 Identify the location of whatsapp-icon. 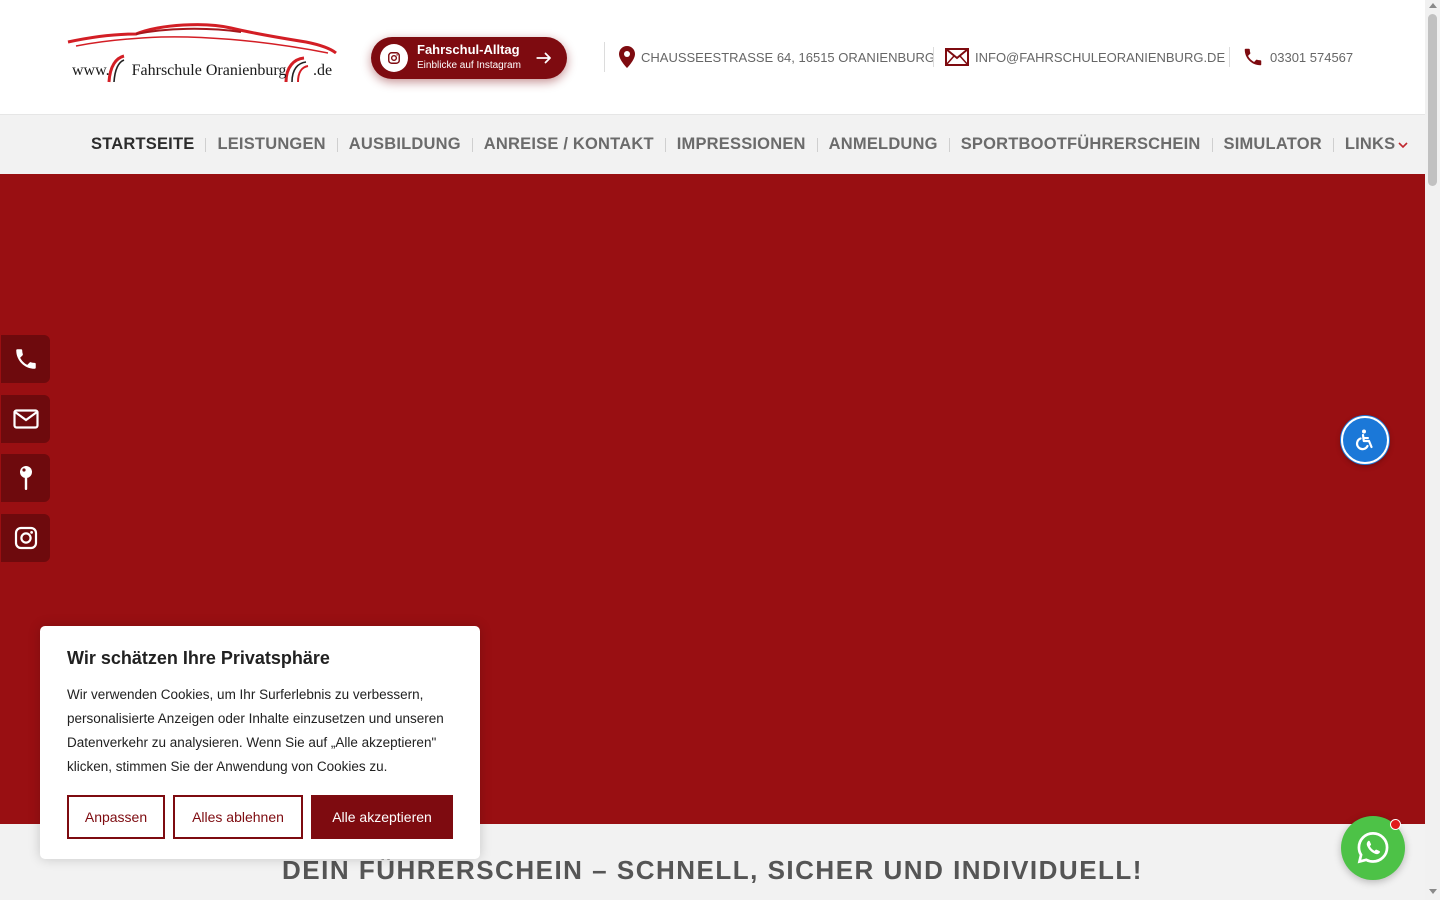
(1373, 848).